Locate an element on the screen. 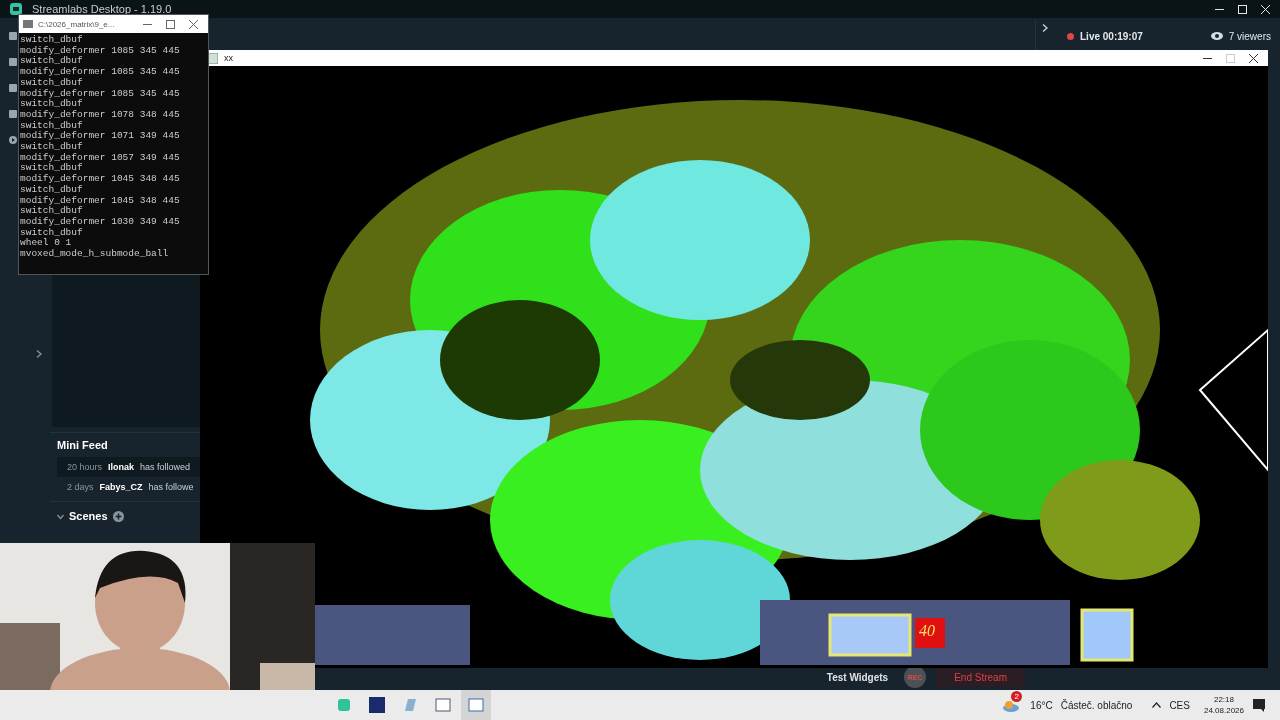 This screenshot has height=720, width=1280. weather-text: Částeč. oblačno is located at coordinates (1096, 705).